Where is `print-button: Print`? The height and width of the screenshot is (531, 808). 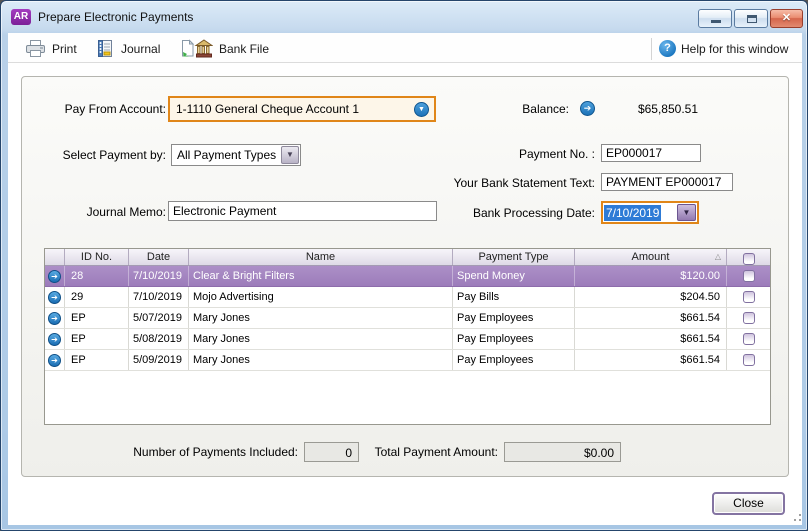
print-button: Print is located at coordinates (51, 48).